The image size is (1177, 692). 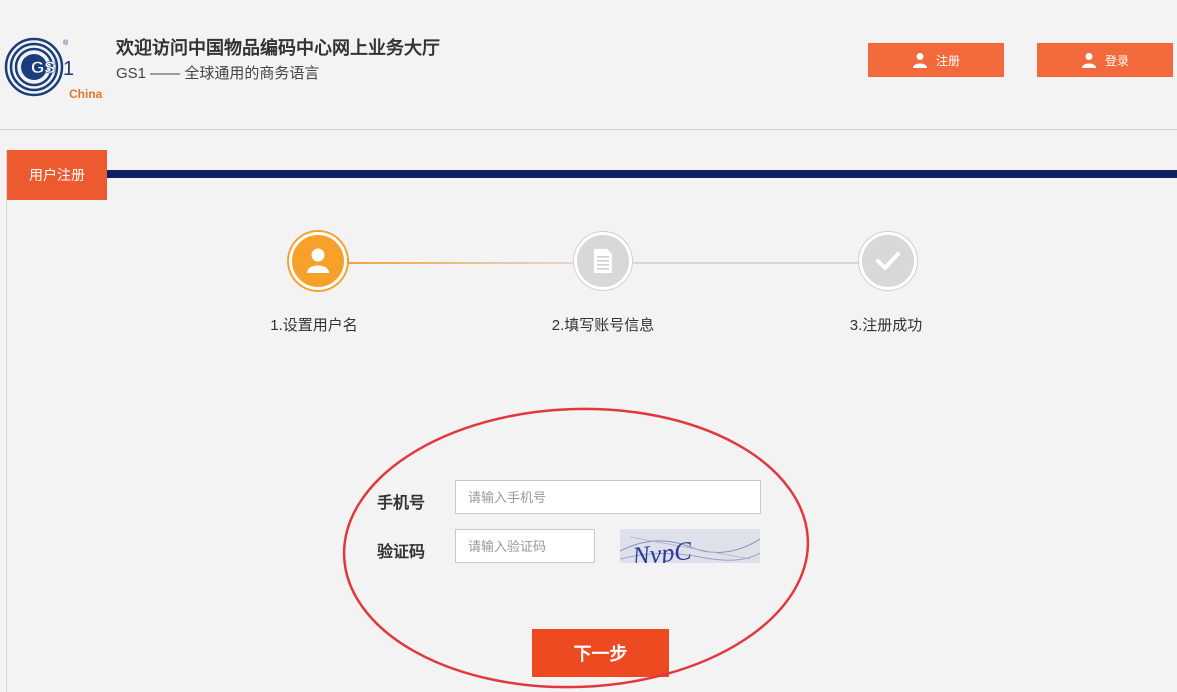 What do you see at coordinates (690, 546) in the screenshot?
I see `captcha-image: NvpC` at bounding box center [690, 546].